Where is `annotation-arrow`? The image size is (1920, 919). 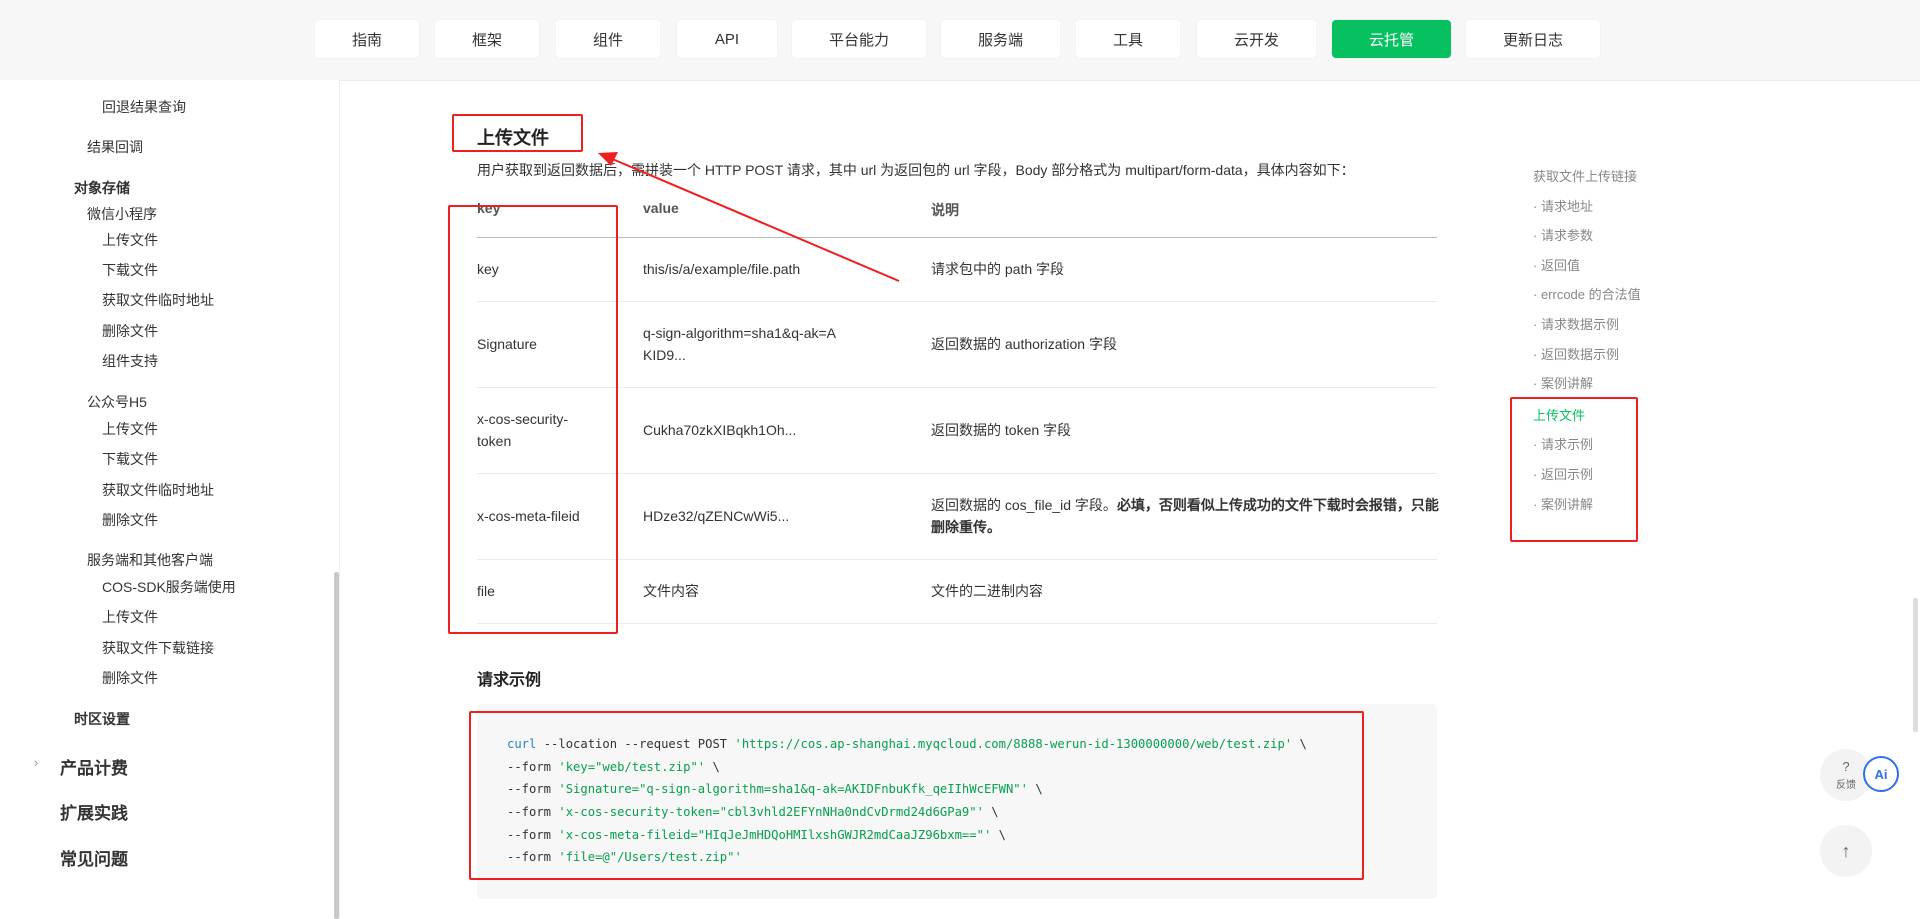
annotation-arrow is located at coordinates (749, 217).